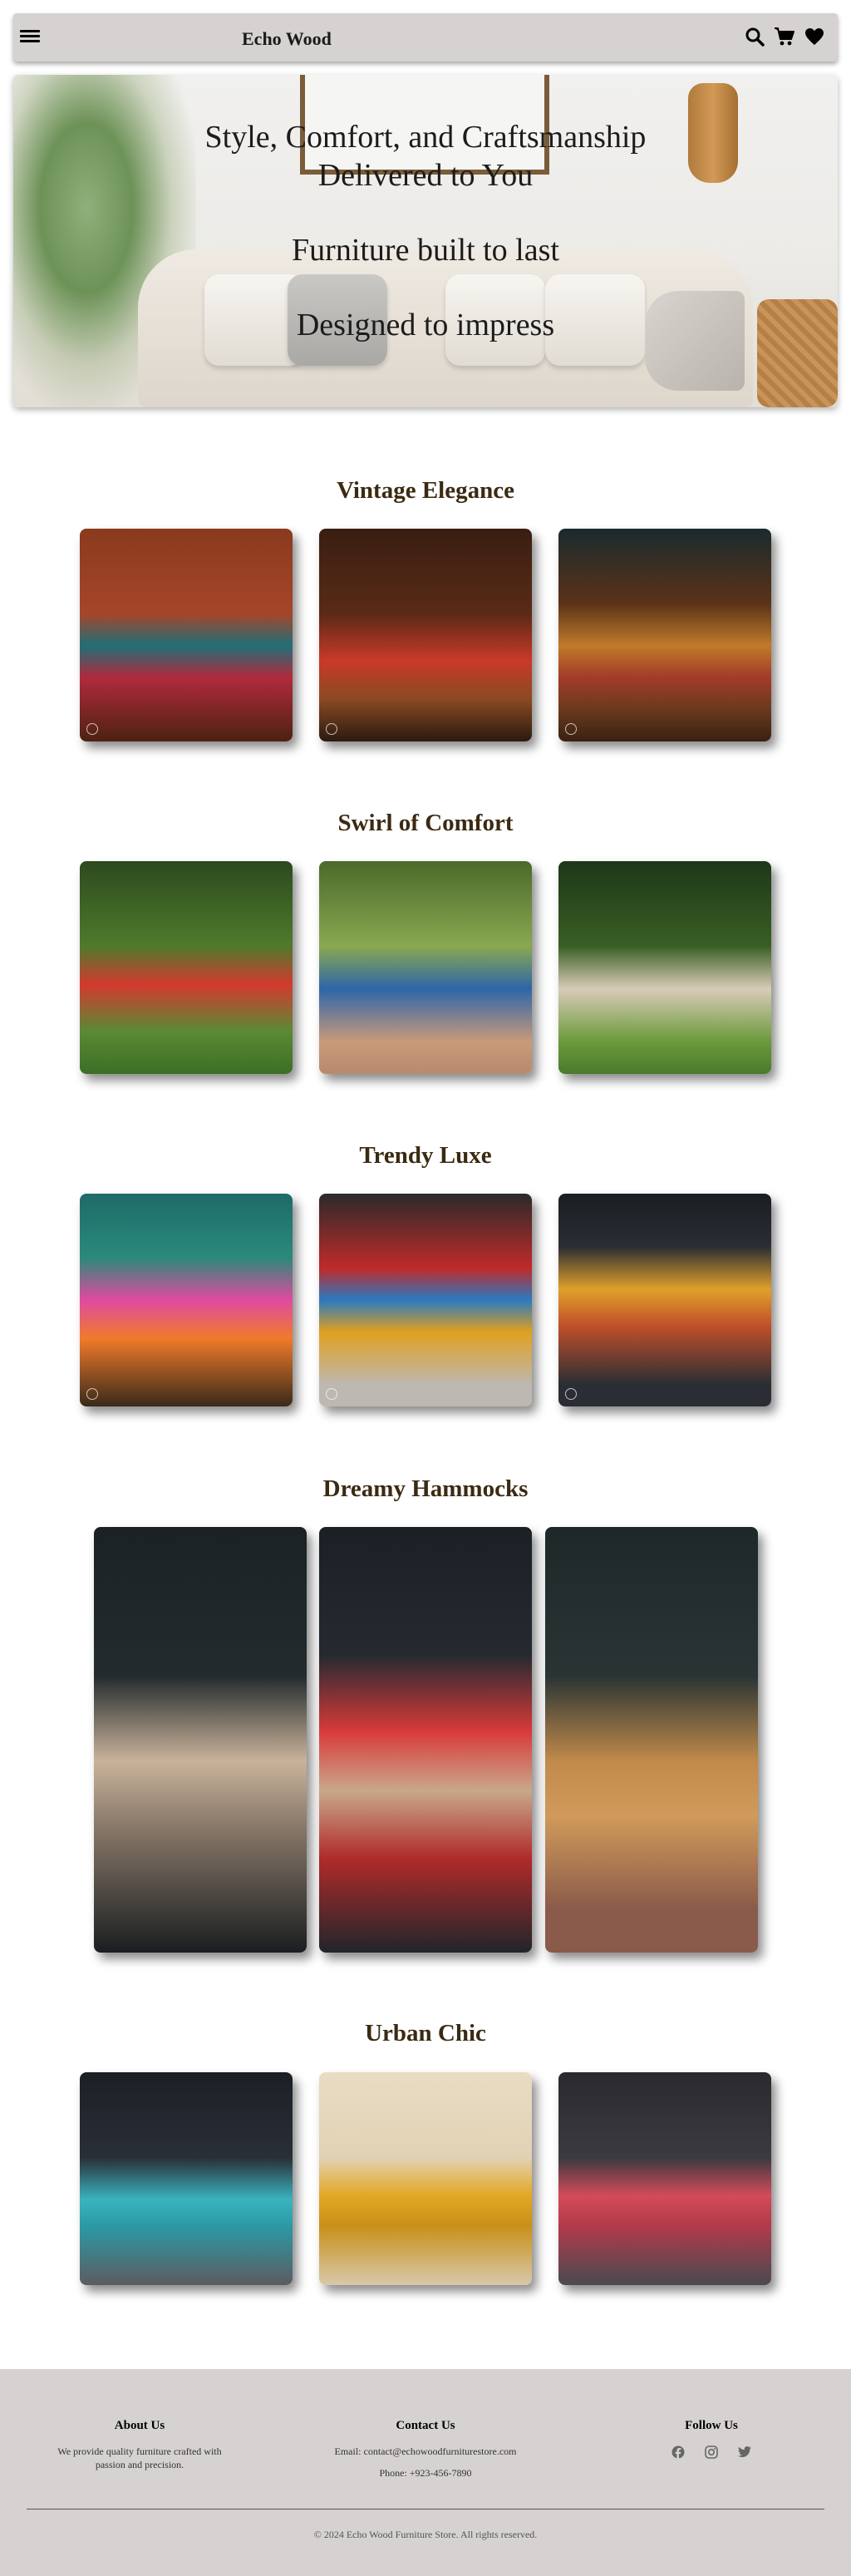 The image size is (851, 2576). I want to click on instagram-icon, so click(711, 2452).